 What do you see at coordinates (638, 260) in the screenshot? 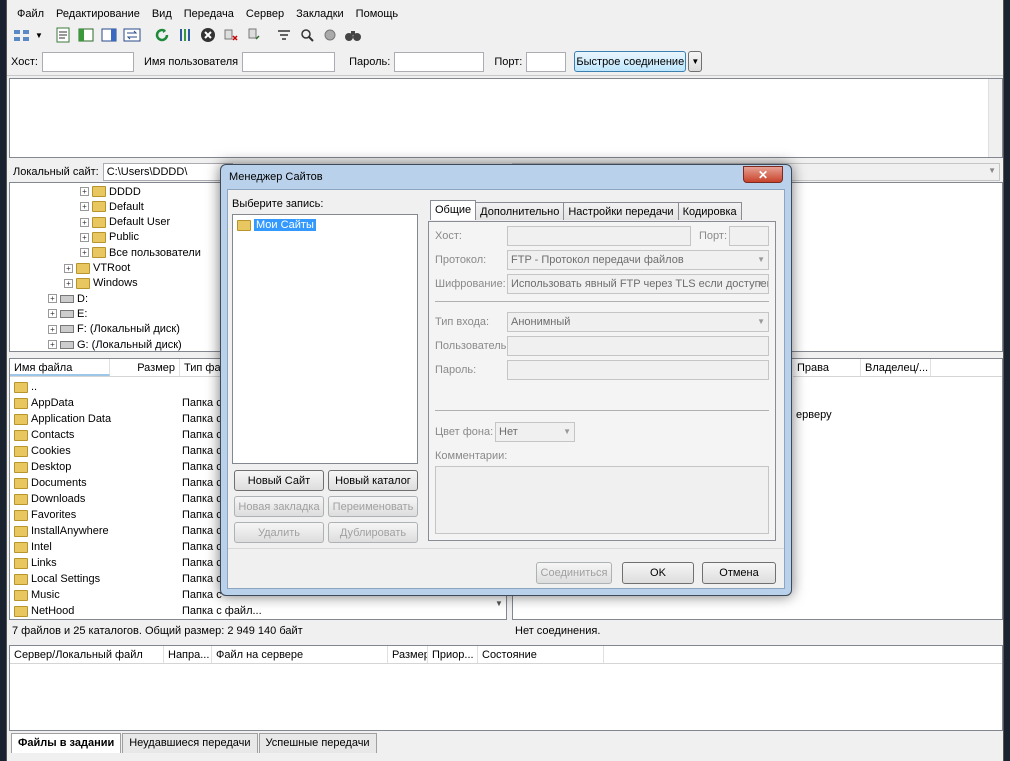
I see `protocol-select: FTP - Протокол передачи файлов ▼` at bounding box center [638, 260].